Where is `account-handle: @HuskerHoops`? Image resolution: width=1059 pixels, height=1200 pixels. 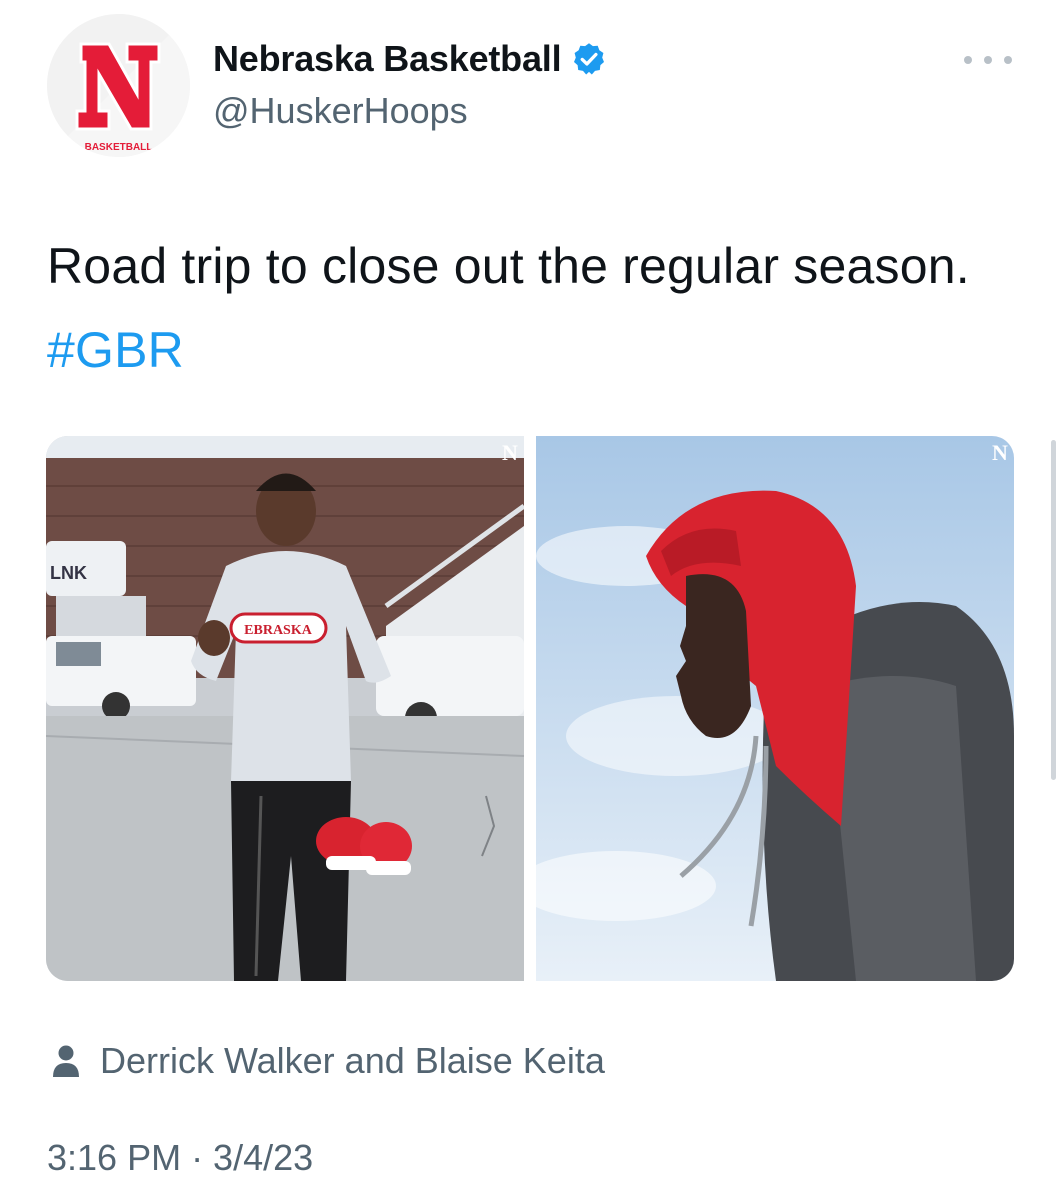 account-handle: @HuskerHoops is located at coordinates (340, 111).